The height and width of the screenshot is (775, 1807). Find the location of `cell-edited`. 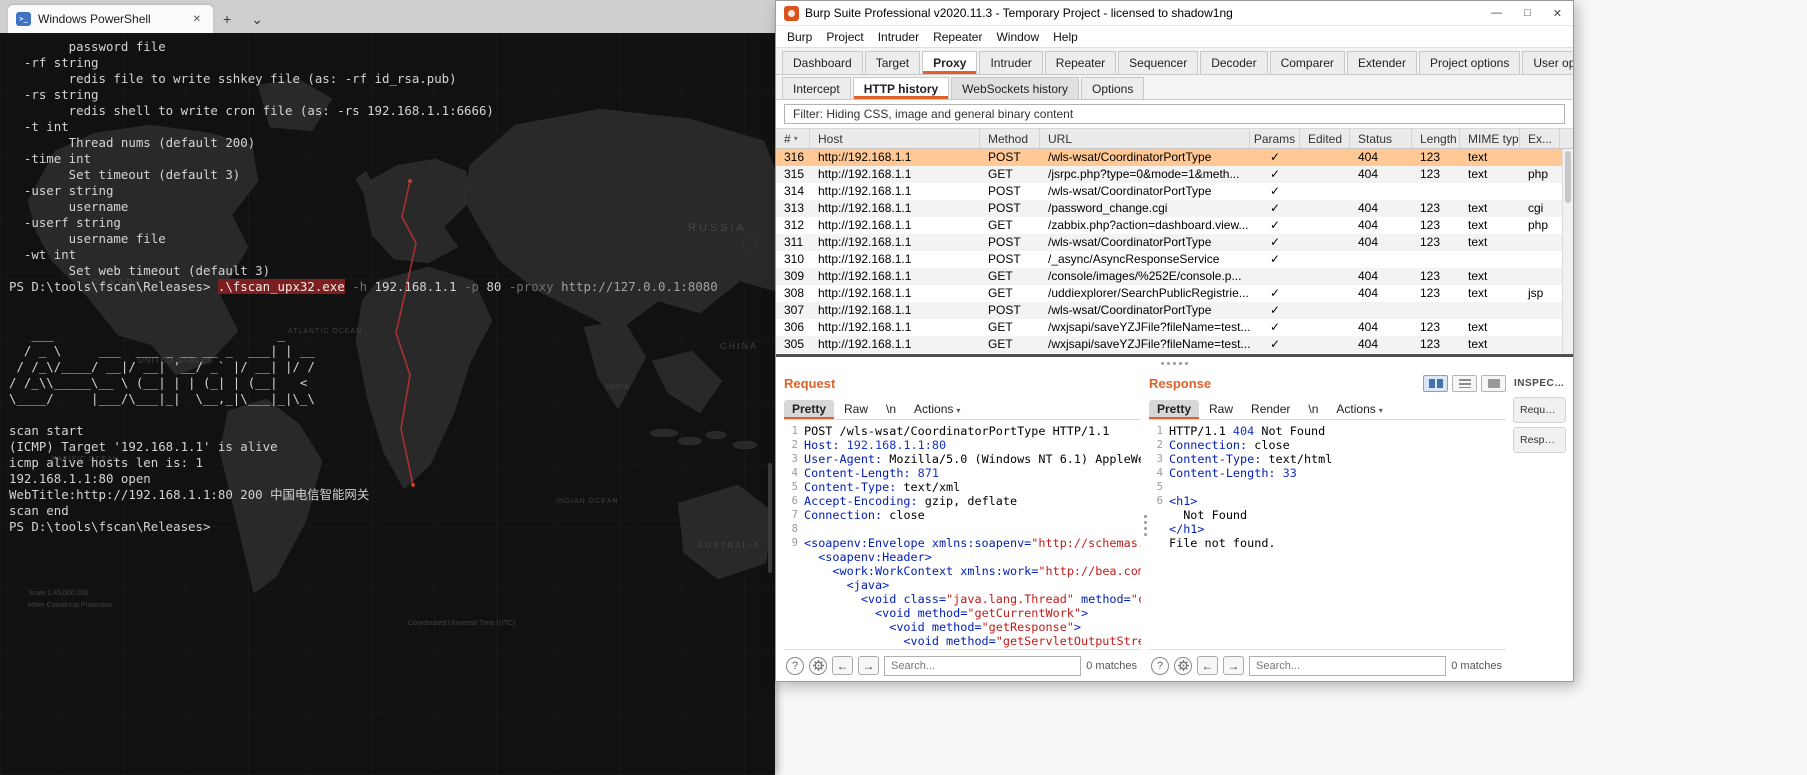

cell-edited is located at coordinates (1325, 276).